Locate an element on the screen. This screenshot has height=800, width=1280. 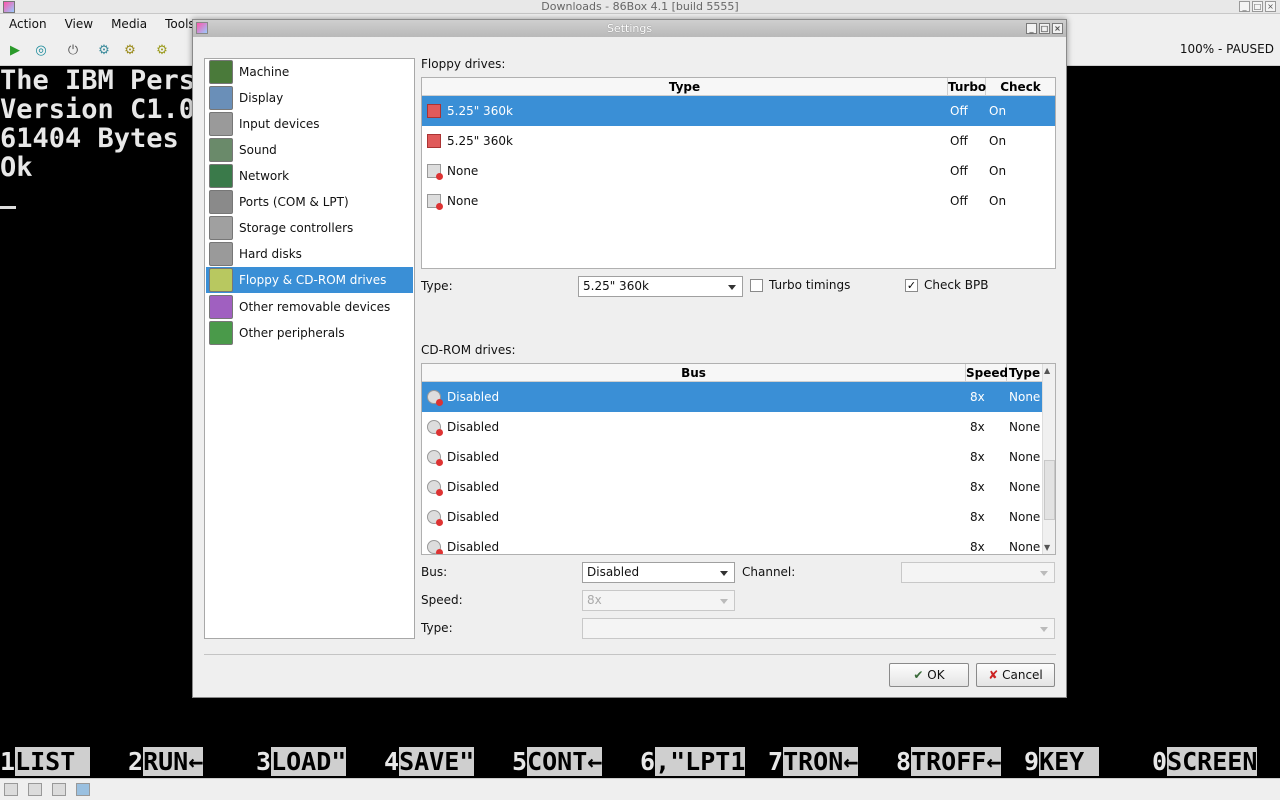
nav-item: Ports (COM & LPT) is located at coordinates (309, 202).